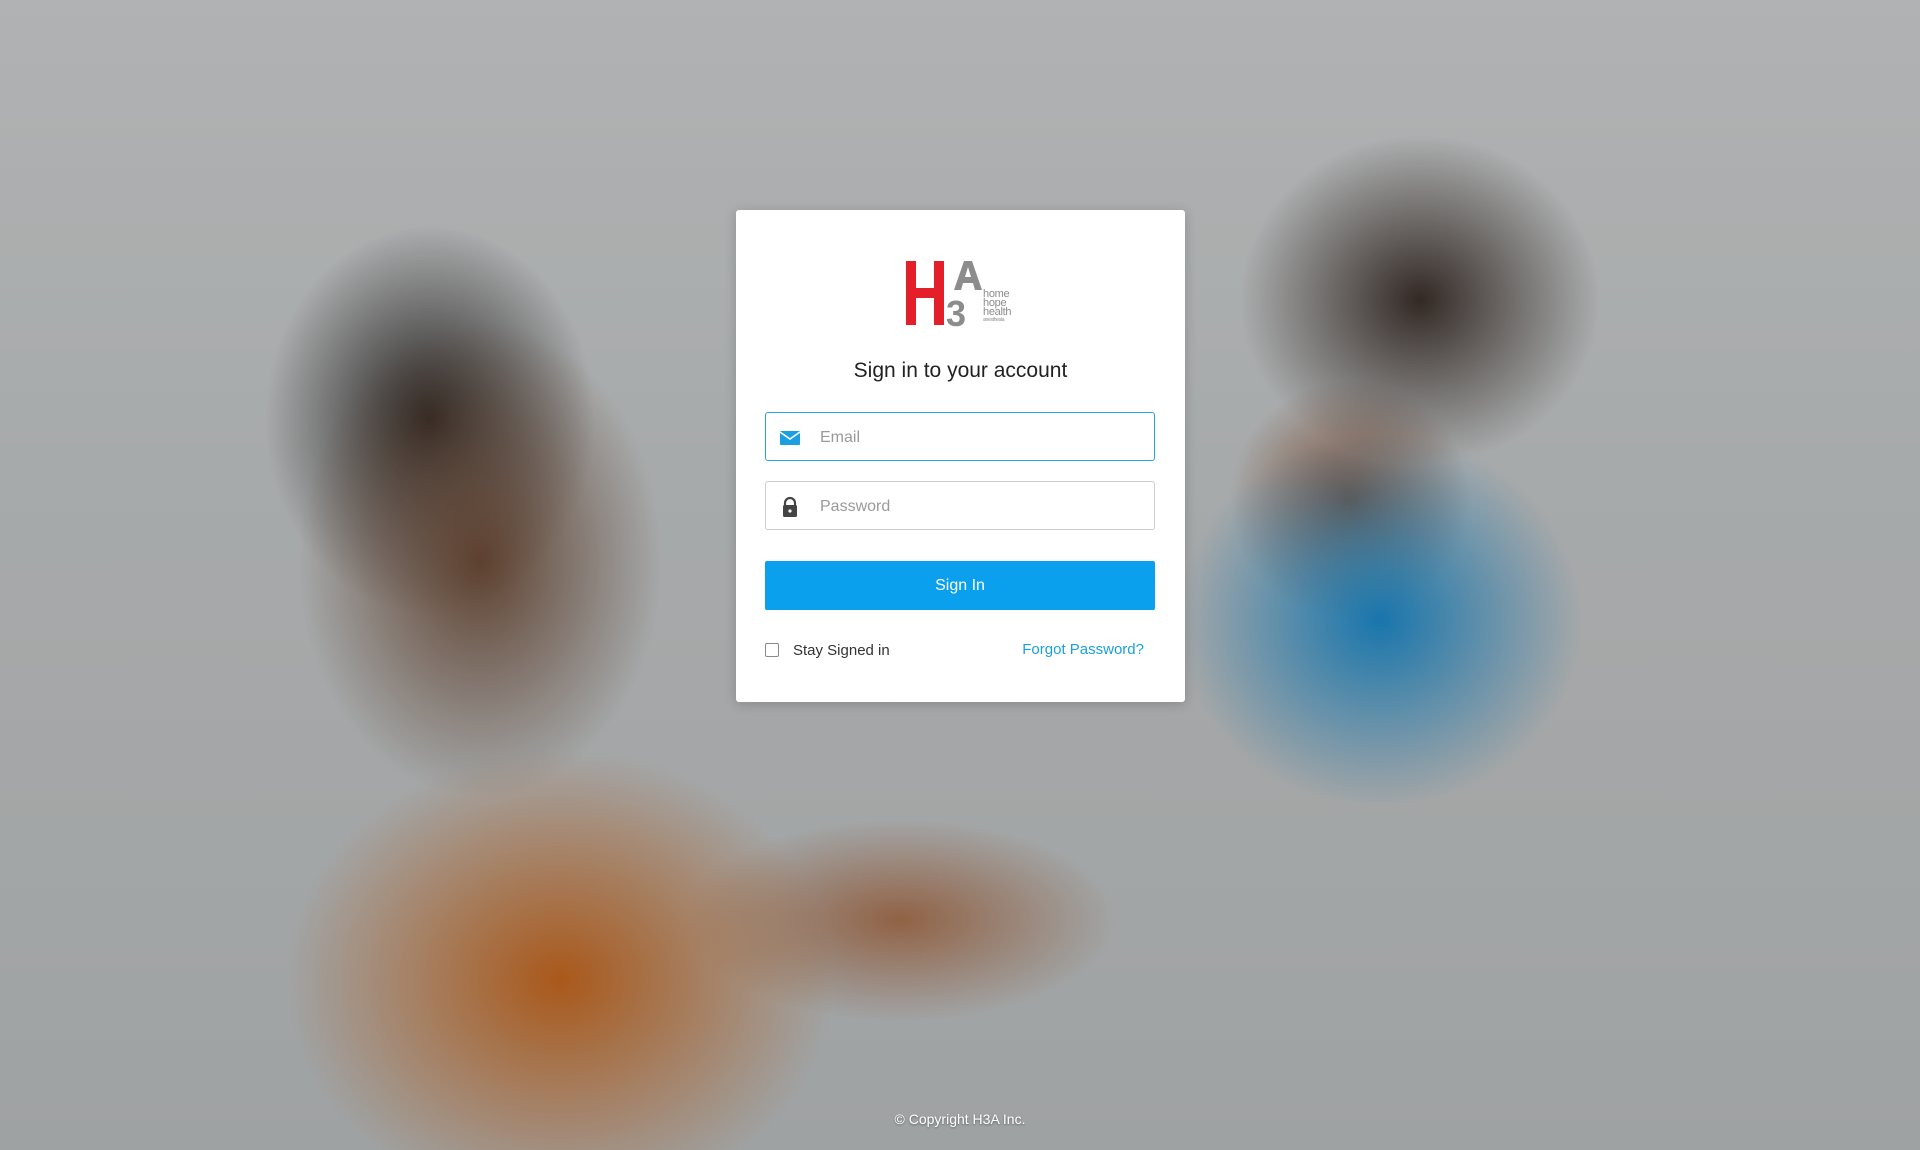 The height and width of the screenshot is (1150, 1920). Describe the element at coordinates (1083, 650) in the screenshot. I see `forgot-password-link: Forgot Password?` at that location.